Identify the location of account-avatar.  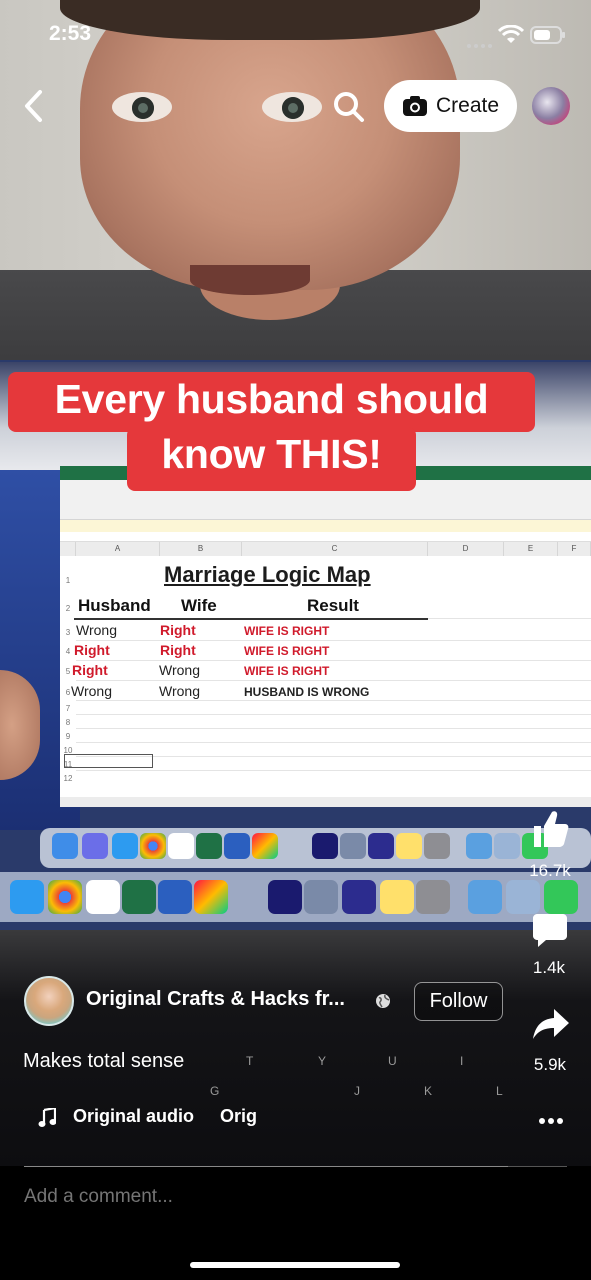
(49, 1001).